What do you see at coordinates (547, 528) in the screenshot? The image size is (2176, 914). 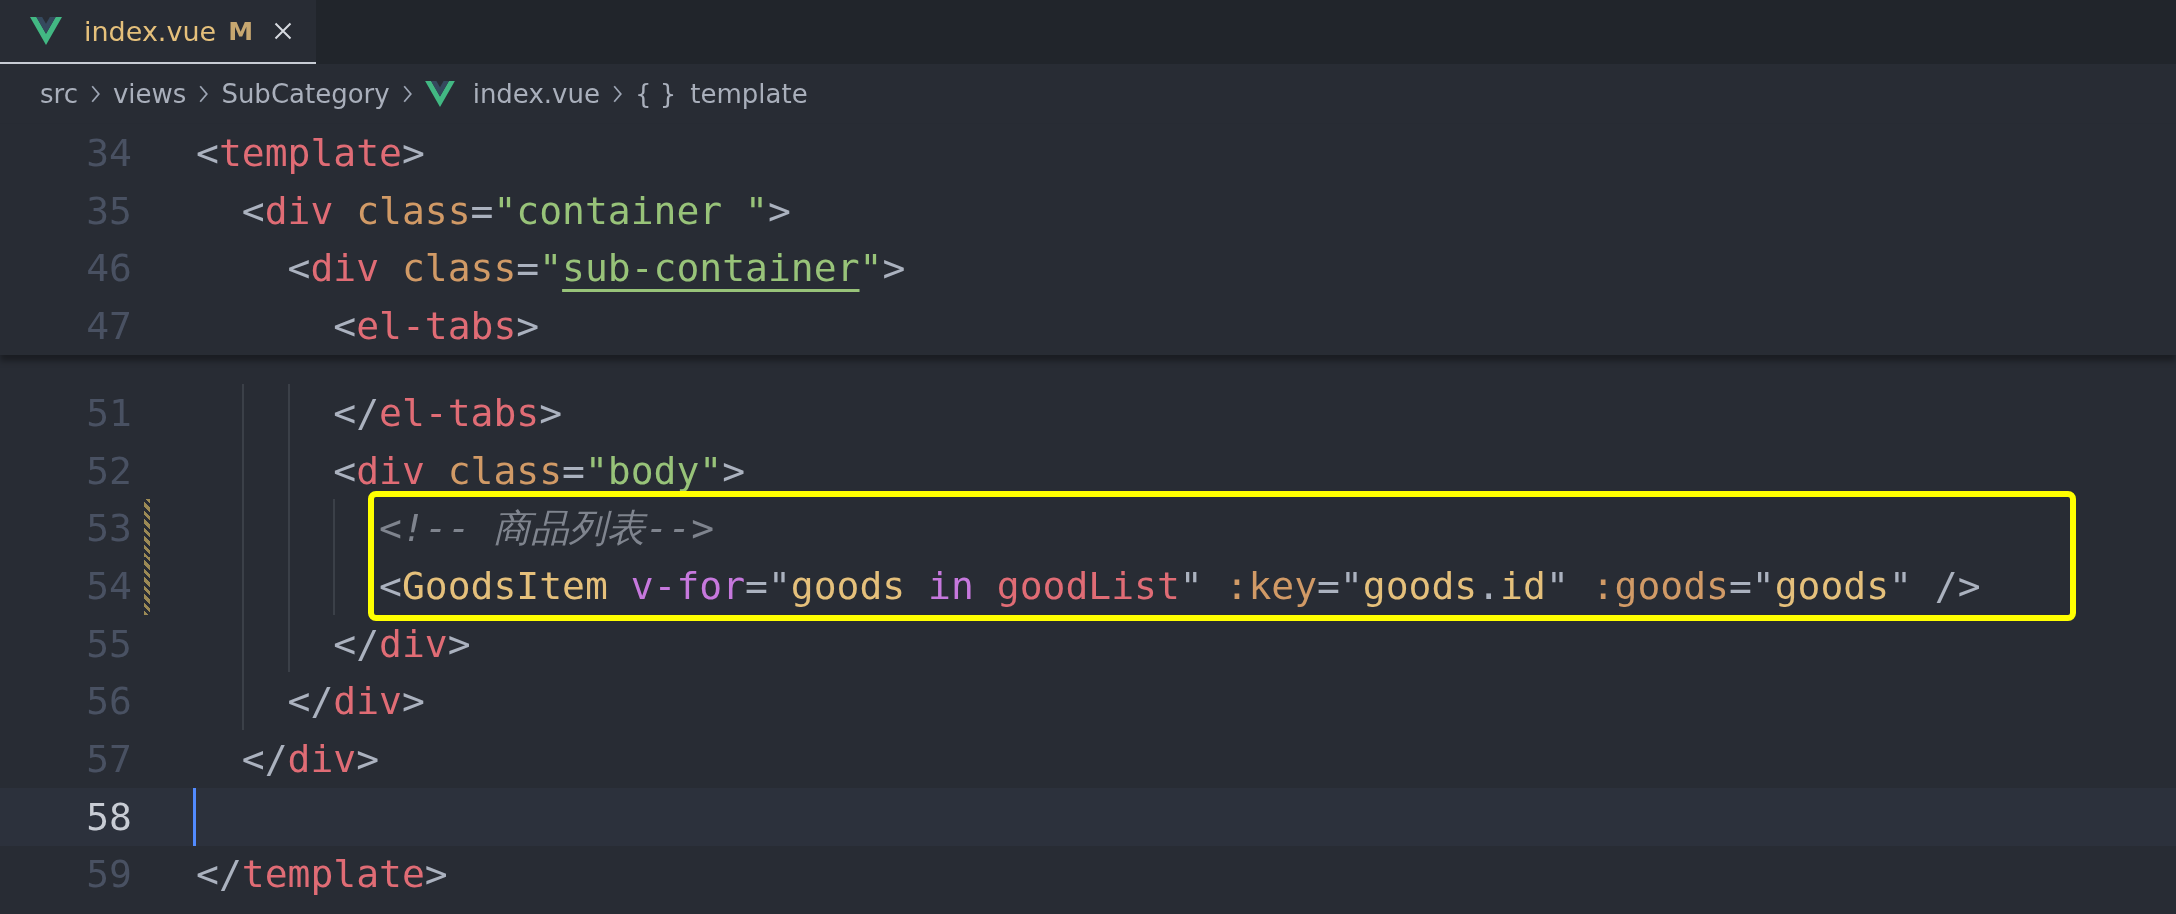 I see `code-line: <!-- 商品列表-->` at bounding box center [547, 528].